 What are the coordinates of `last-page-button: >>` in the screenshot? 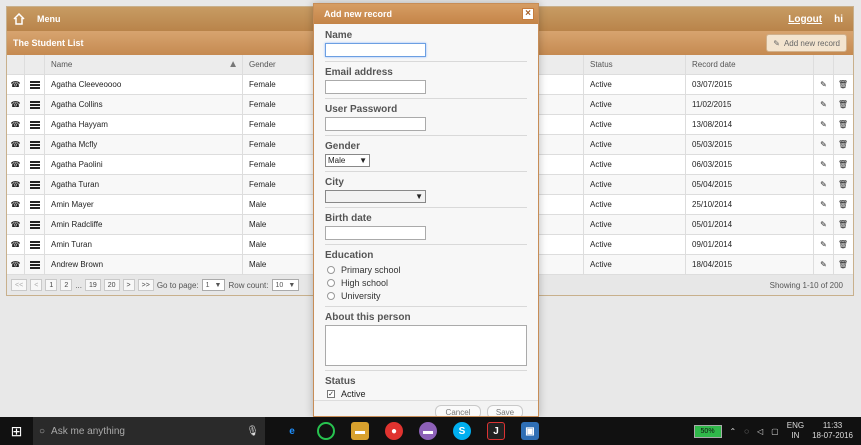 It's located at (145, 285).